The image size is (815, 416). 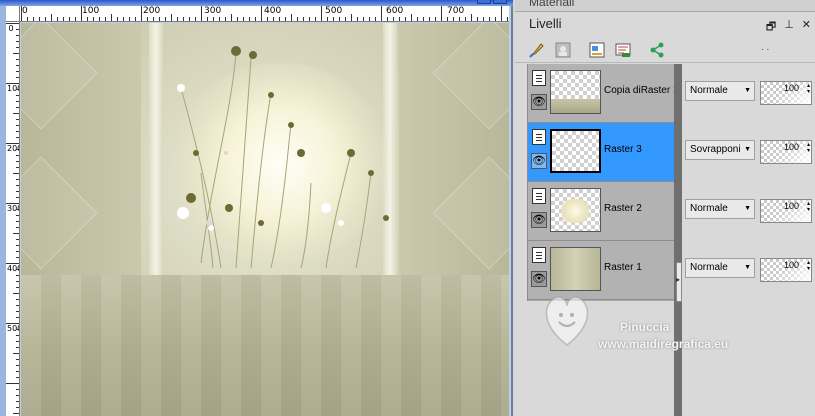 What do you see at coordinates (575, 151) in the screenshot?
I see `layer-thumbnail` at bounding box center [575, 151].